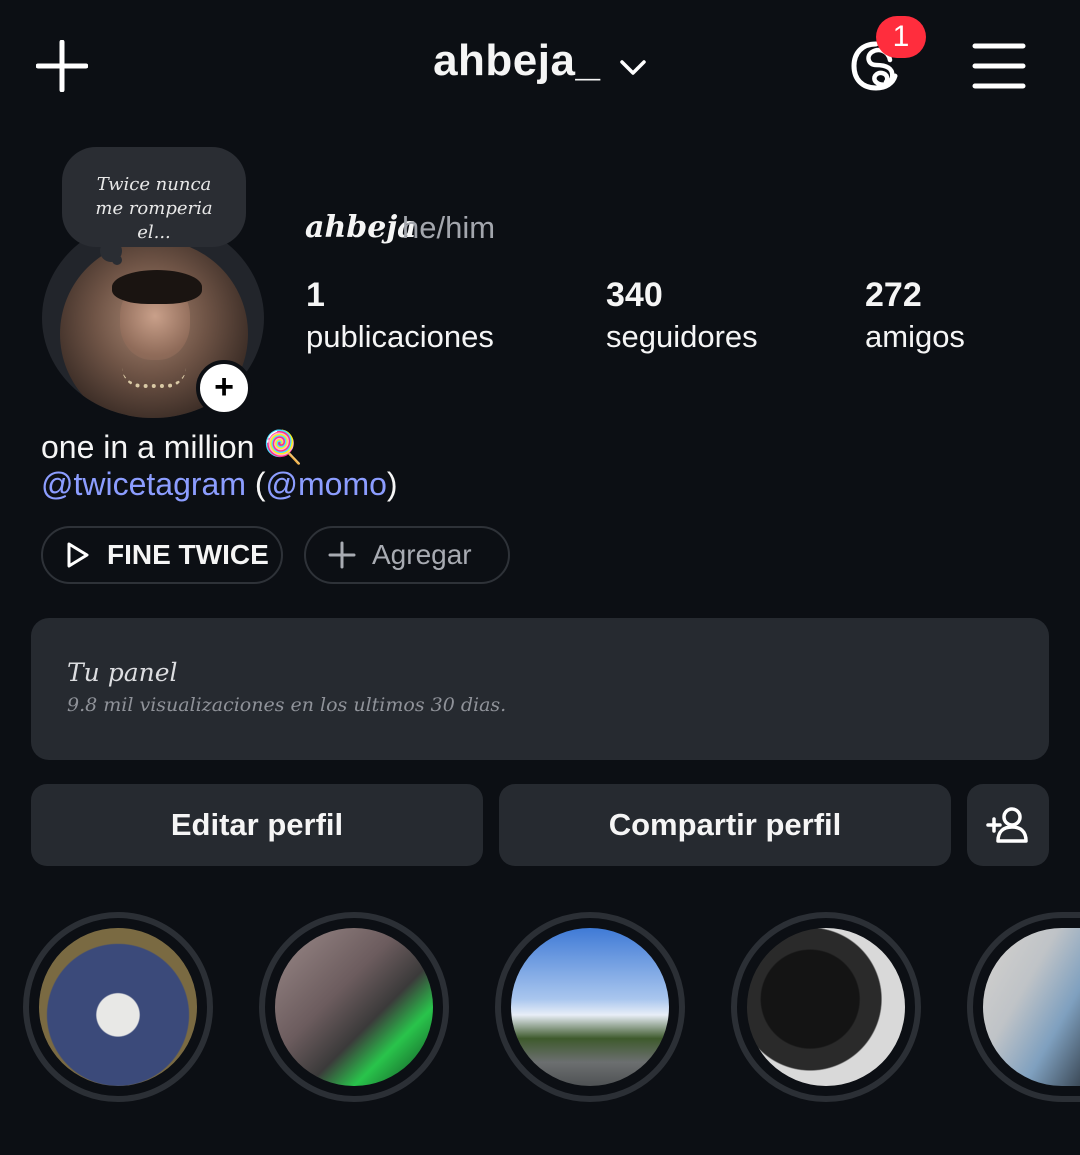 The height and width of the screenshot is (1155, 1080). Describe the element at coordinates (400, 336) in the screenshot. I see `stat-label: publicaciones` at that location.